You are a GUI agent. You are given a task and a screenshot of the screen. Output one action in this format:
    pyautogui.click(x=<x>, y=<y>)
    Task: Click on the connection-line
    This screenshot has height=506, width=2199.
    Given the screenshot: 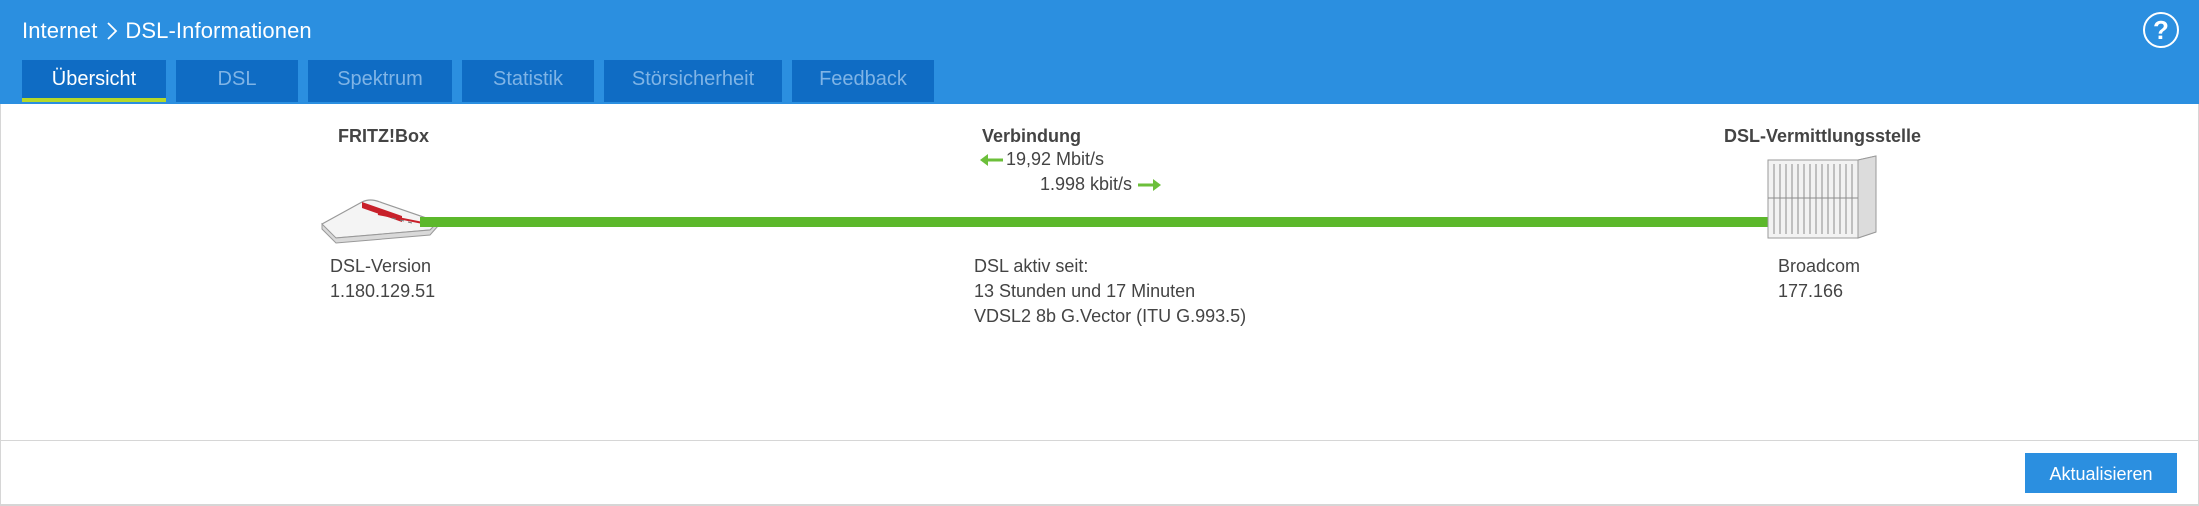 What is the action you would take?
    pyautogui.click(x=1100, y=222)
    